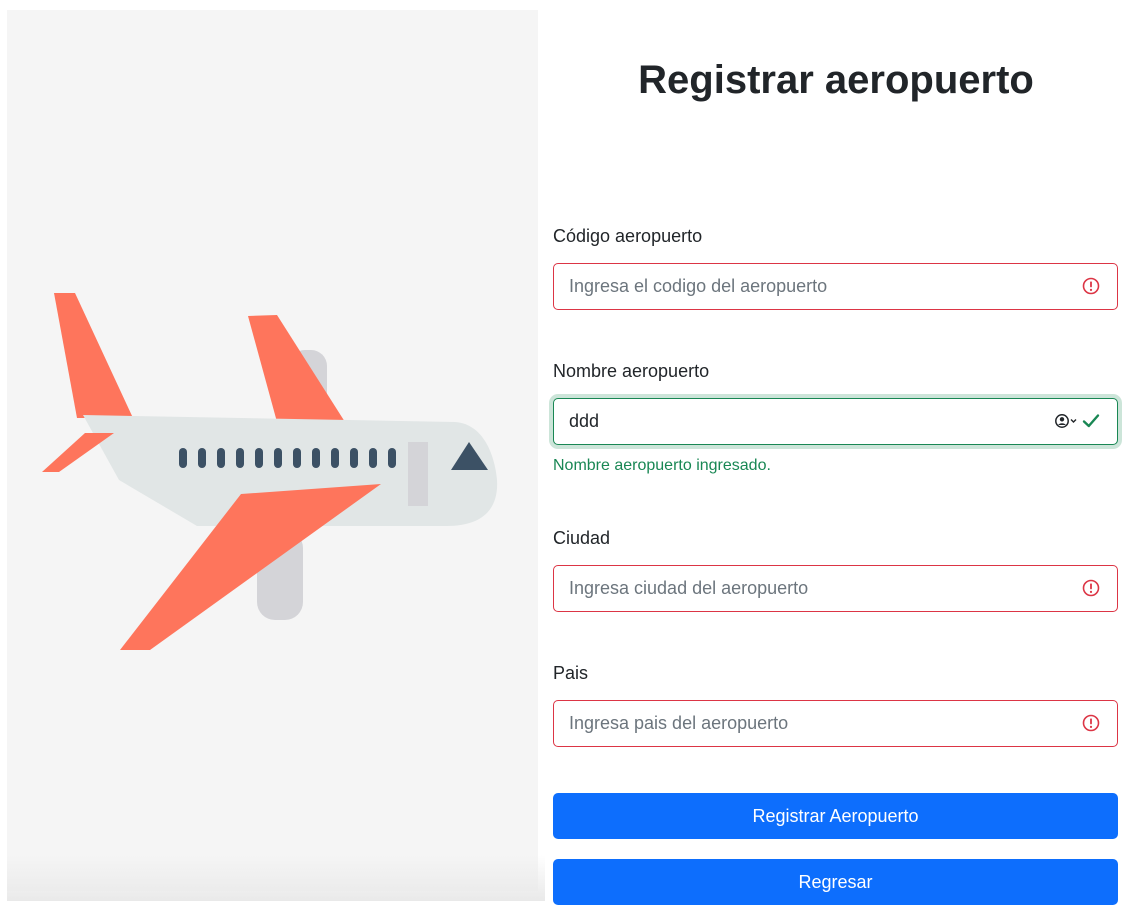 The height and width of the screenshot is (905, 1134). I want to click on back-button: Regresar, so click(835, 882).